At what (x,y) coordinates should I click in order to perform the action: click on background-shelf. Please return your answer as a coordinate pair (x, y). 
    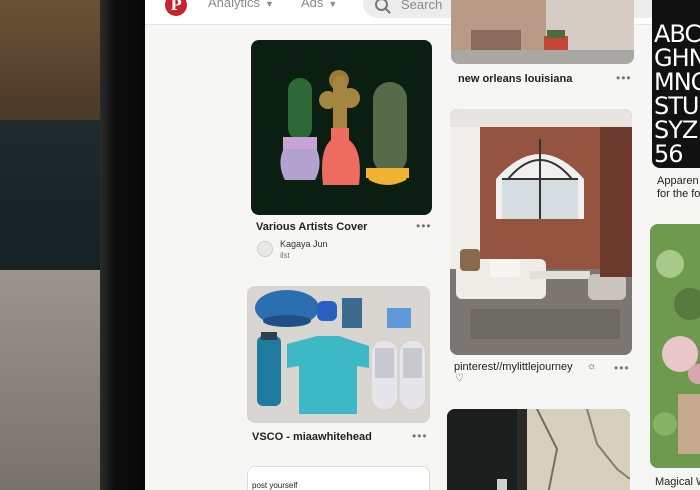
    Looking at the image, I should click on (55, 60).